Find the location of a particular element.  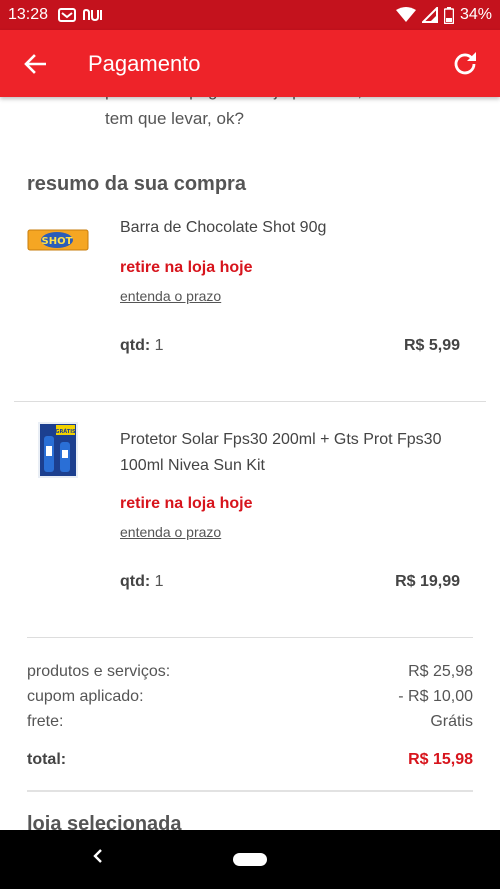

product-image: SHOT is located at coordinates (58, 242).